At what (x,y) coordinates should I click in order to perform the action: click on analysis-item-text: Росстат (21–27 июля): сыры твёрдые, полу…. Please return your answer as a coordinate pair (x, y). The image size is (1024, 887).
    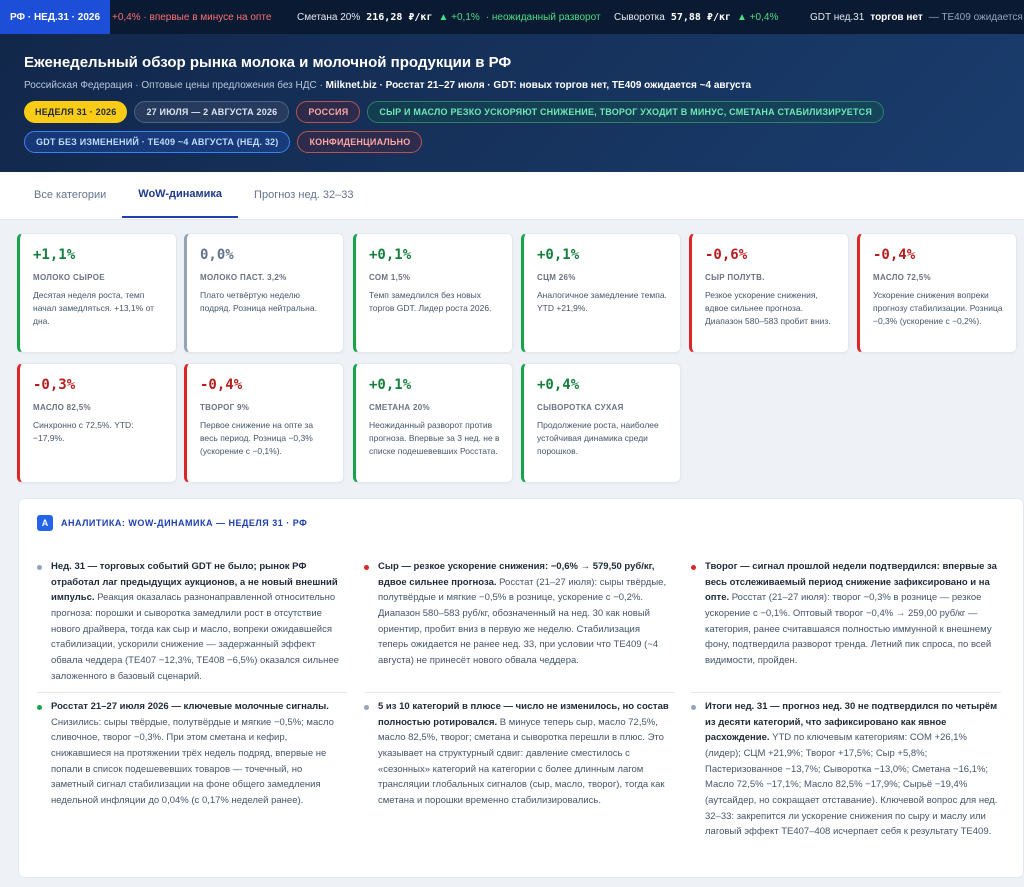
    Looking at the image, I should click on (522, 621).